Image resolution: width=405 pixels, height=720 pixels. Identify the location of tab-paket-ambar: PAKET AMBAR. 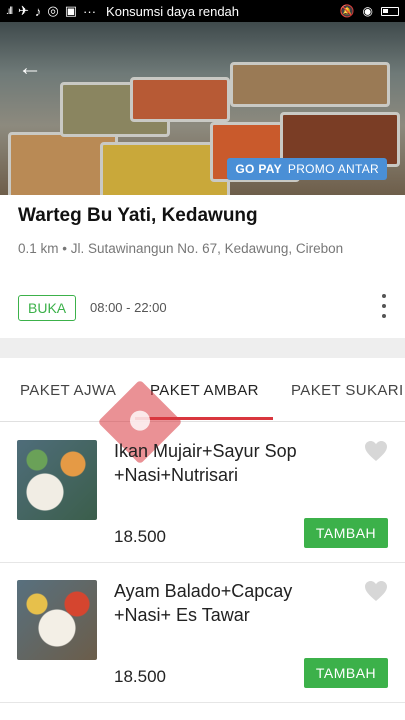
(204, 390).